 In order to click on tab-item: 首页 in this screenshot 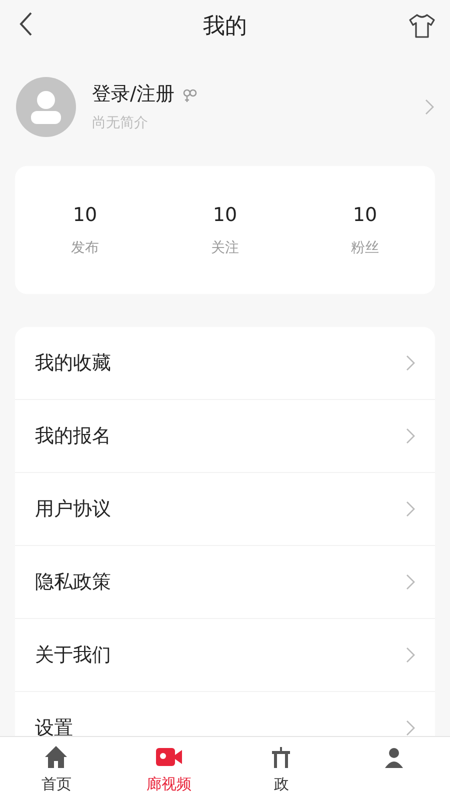, I will do `click(56, 768)`.